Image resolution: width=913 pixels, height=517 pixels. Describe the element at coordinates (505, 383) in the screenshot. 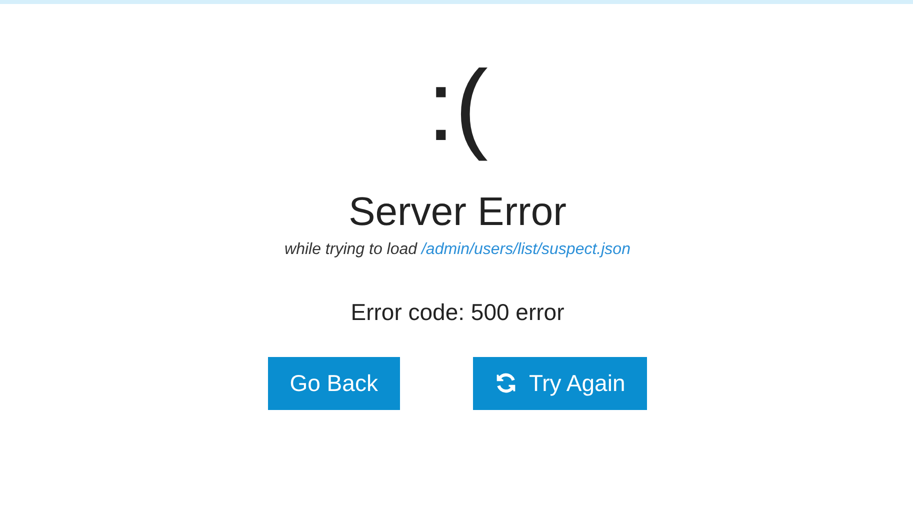

I see `refresh-icon` at that location.